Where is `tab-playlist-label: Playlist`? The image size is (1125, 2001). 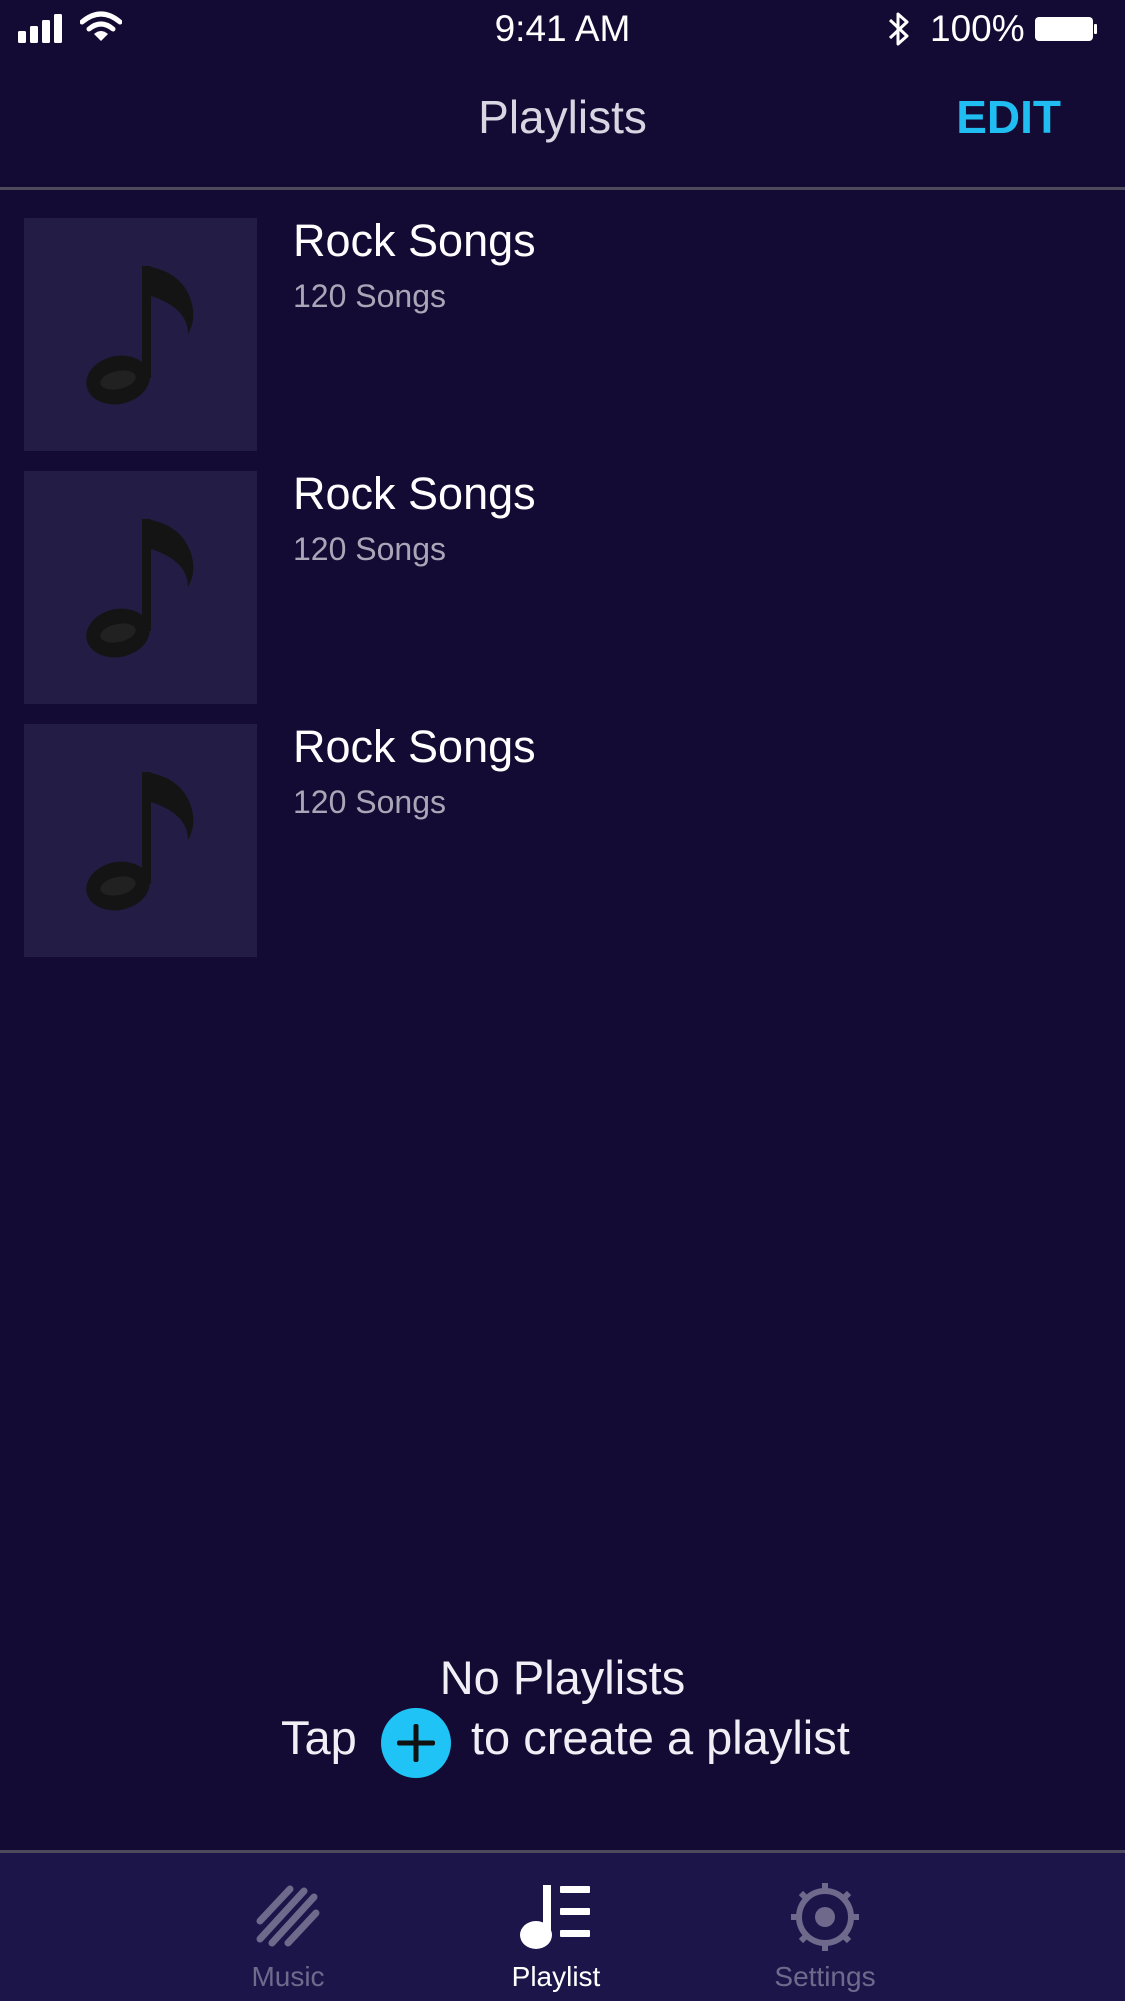
tab-playlist-label: Playlist is located at coordinates (556, 1976).